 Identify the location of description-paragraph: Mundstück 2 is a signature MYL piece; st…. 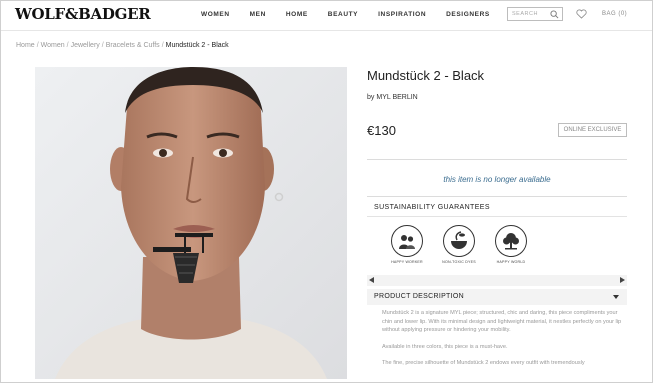
(502, 322).